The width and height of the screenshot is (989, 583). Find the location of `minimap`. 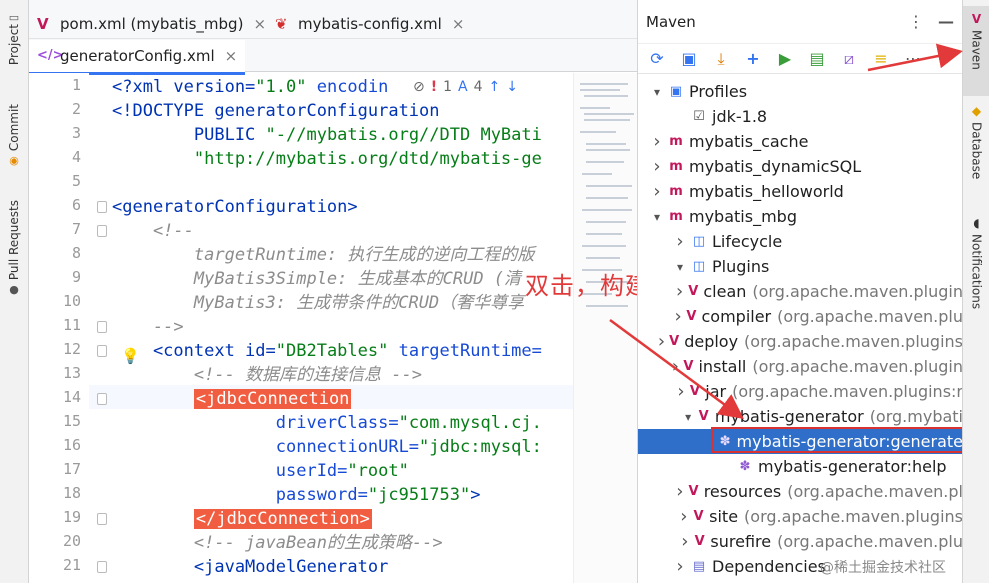

minimap is located at coordinates (605, 328).